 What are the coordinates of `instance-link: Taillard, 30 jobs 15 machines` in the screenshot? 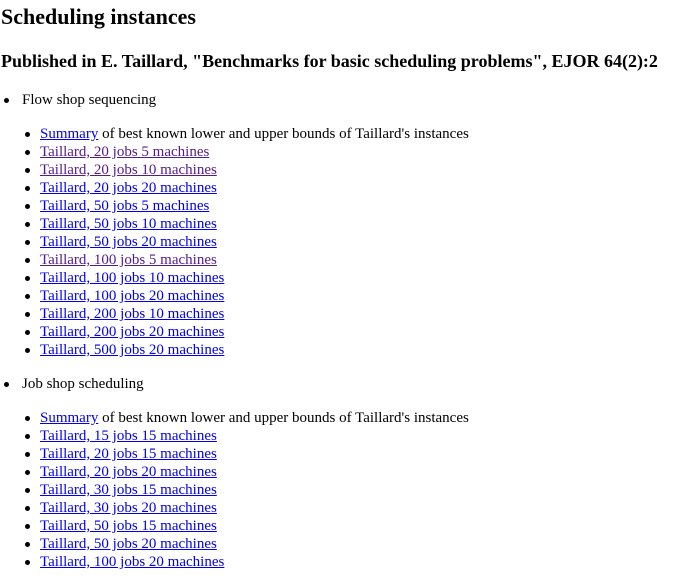 It's located at (128, 490).